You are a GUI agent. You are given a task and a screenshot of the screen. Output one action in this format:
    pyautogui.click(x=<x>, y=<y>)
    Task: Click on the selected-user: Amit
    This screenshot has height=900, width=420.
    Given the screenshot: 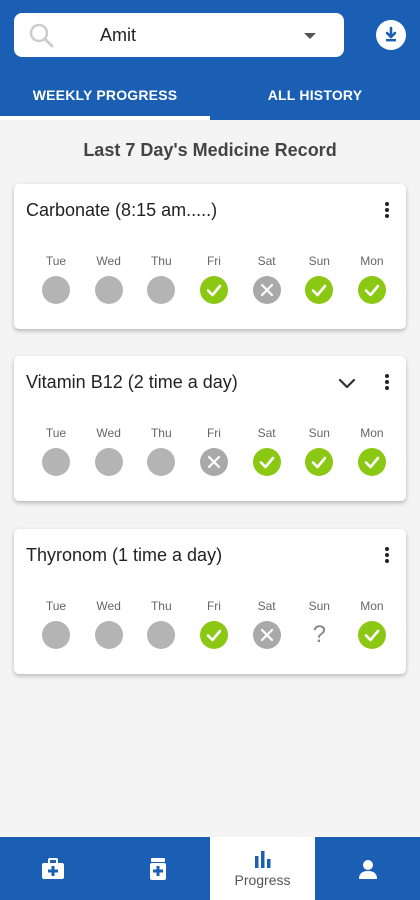 What is the action you would take?
    pyautogui.click(x=118, y=35)
    